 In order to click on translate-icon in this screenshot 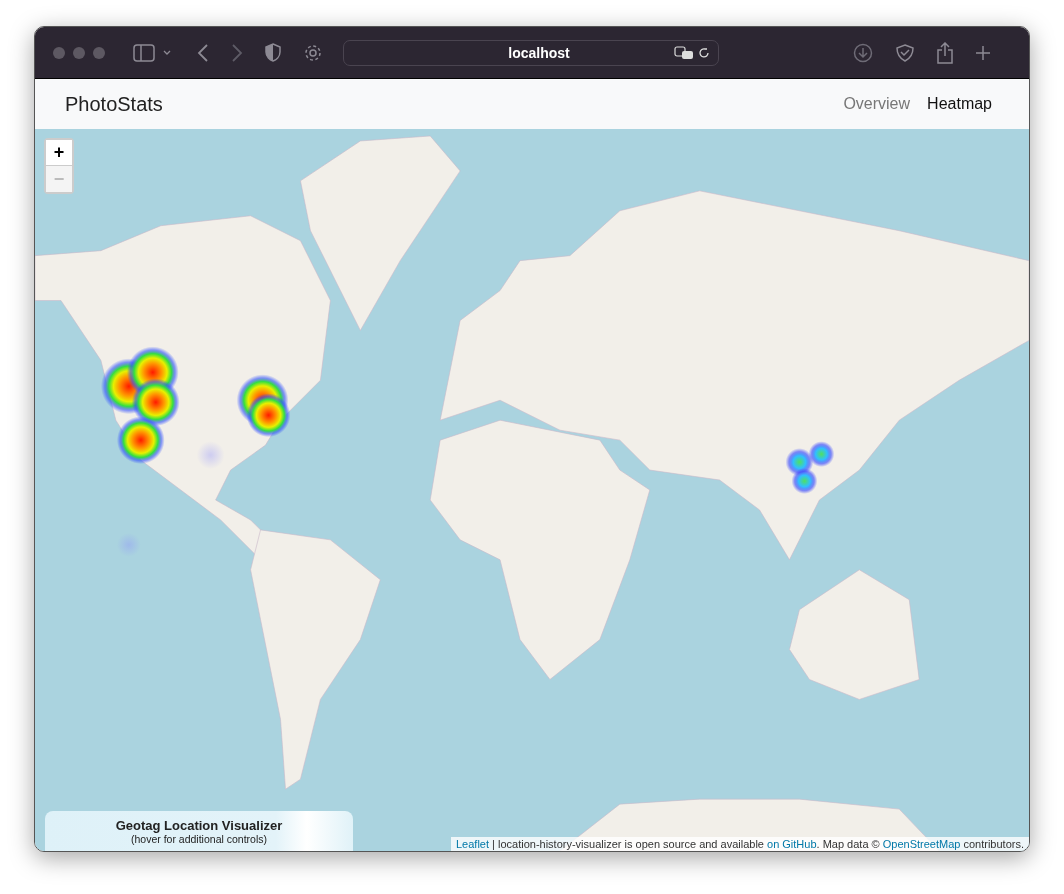, I will do `click(684, 52)`.